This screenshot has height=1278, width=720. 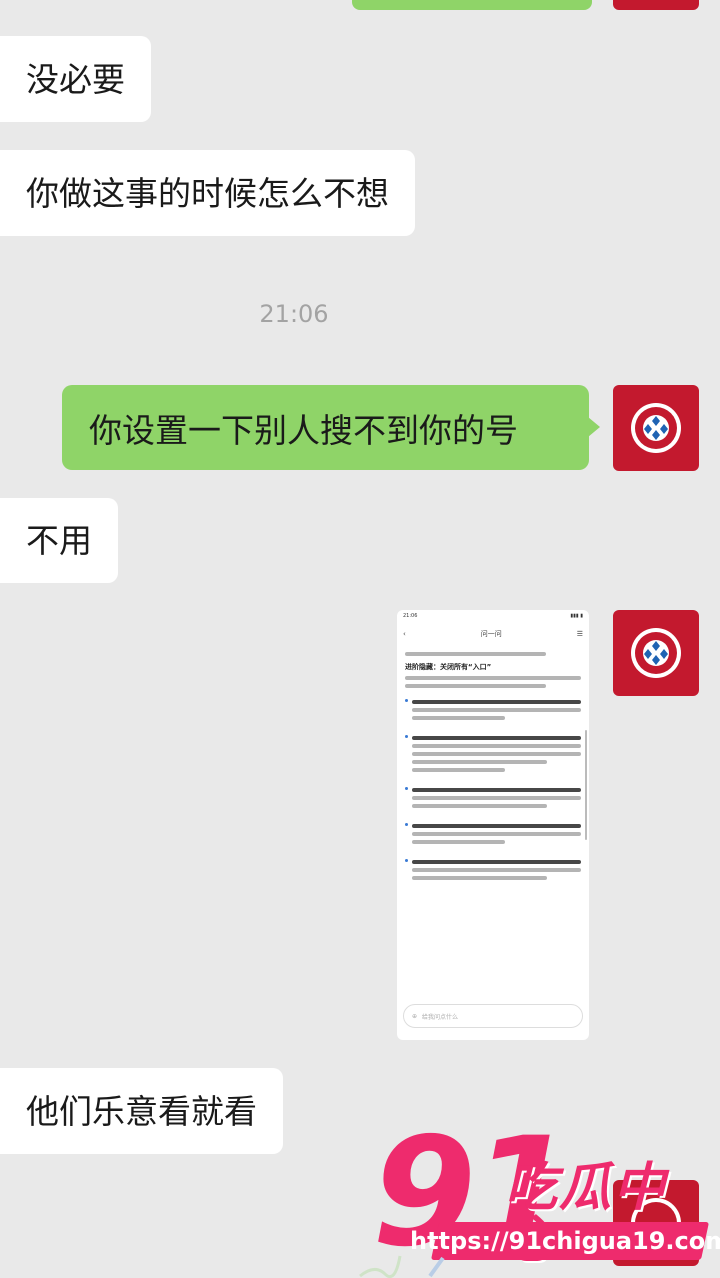 I want to click on previous-avatar, so click(x=656, y=5).